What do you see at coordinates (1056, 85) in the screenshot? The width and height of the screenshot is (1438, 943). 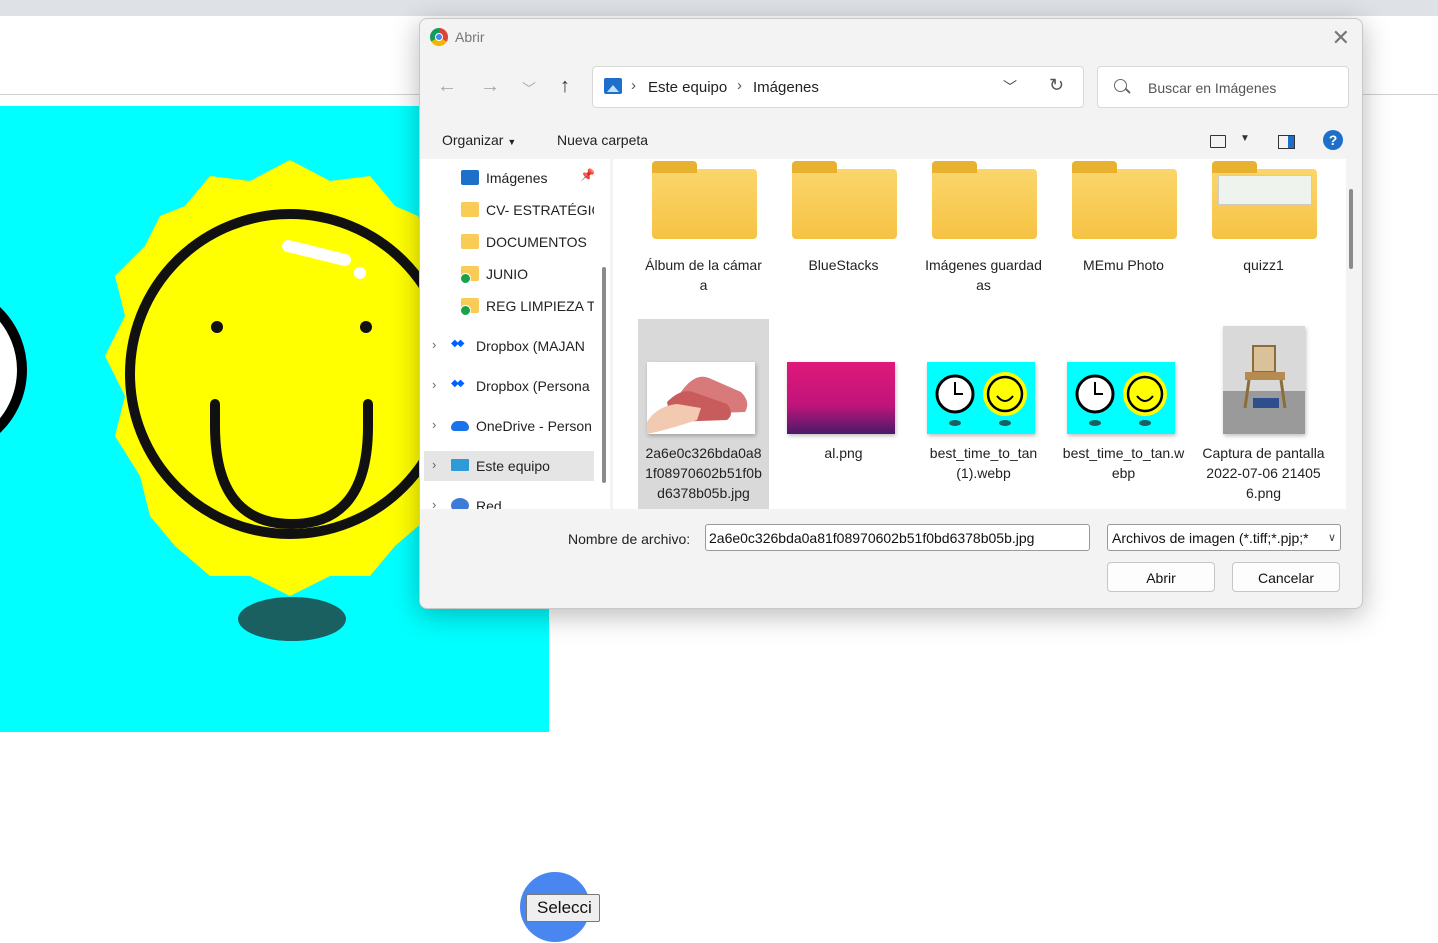 I see `refresh-icon: ↻` at bounding box center [1056, 85].